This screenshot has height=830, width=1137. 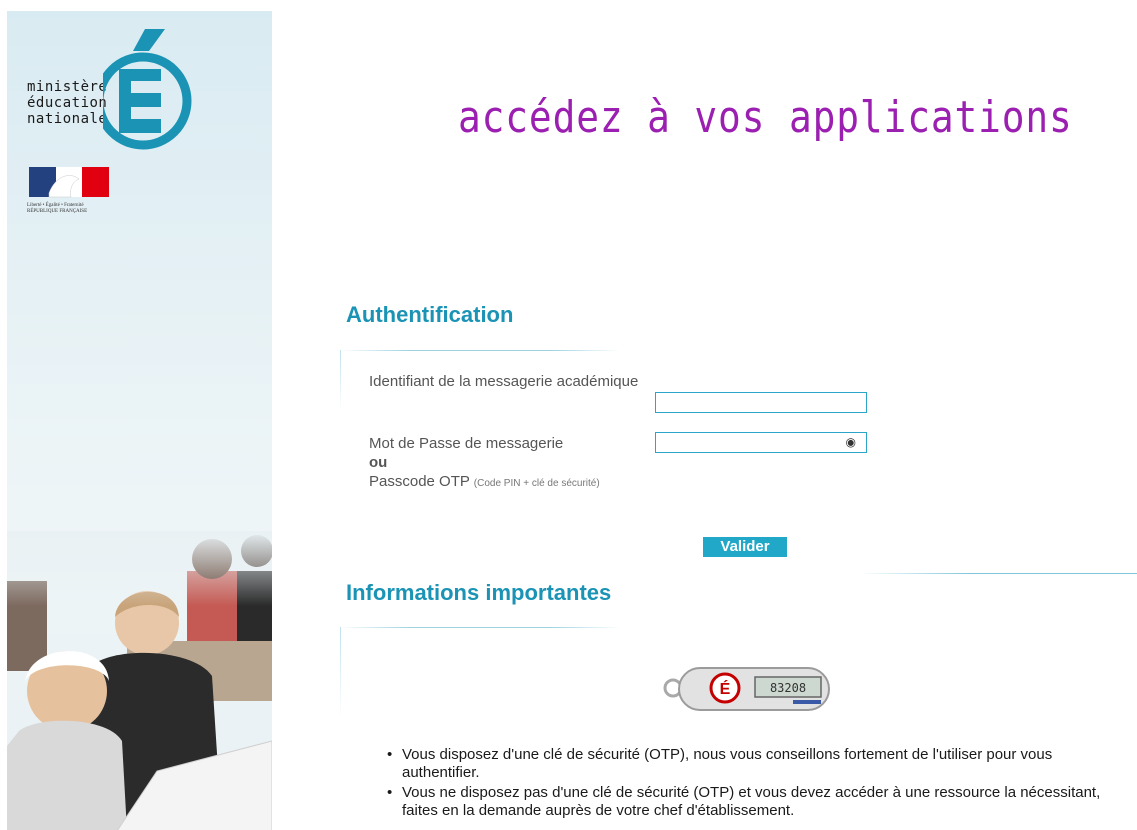 What do you see at coordinates (378, 462) in the screenshot?
I see `or-label: ou` at bounding box center [378, 462].